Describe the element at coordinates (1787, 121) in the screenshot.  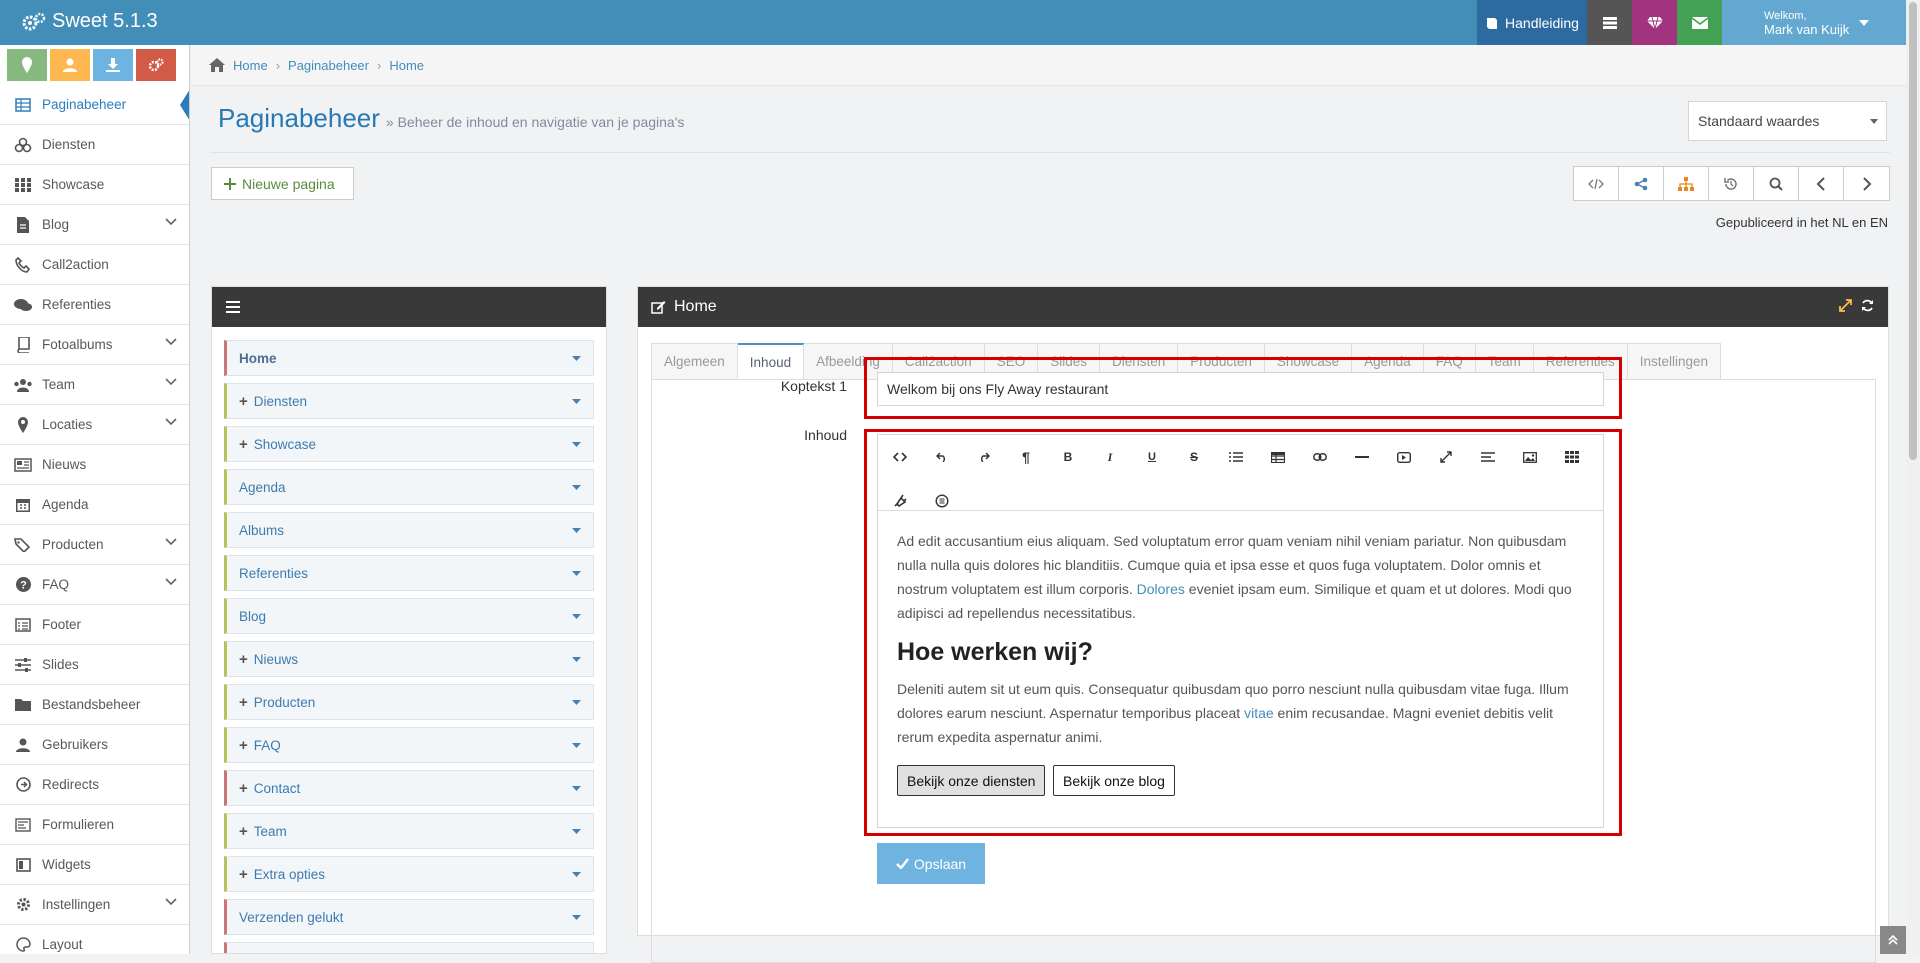
I see `defaults-select: Standaard waardes` at that location.